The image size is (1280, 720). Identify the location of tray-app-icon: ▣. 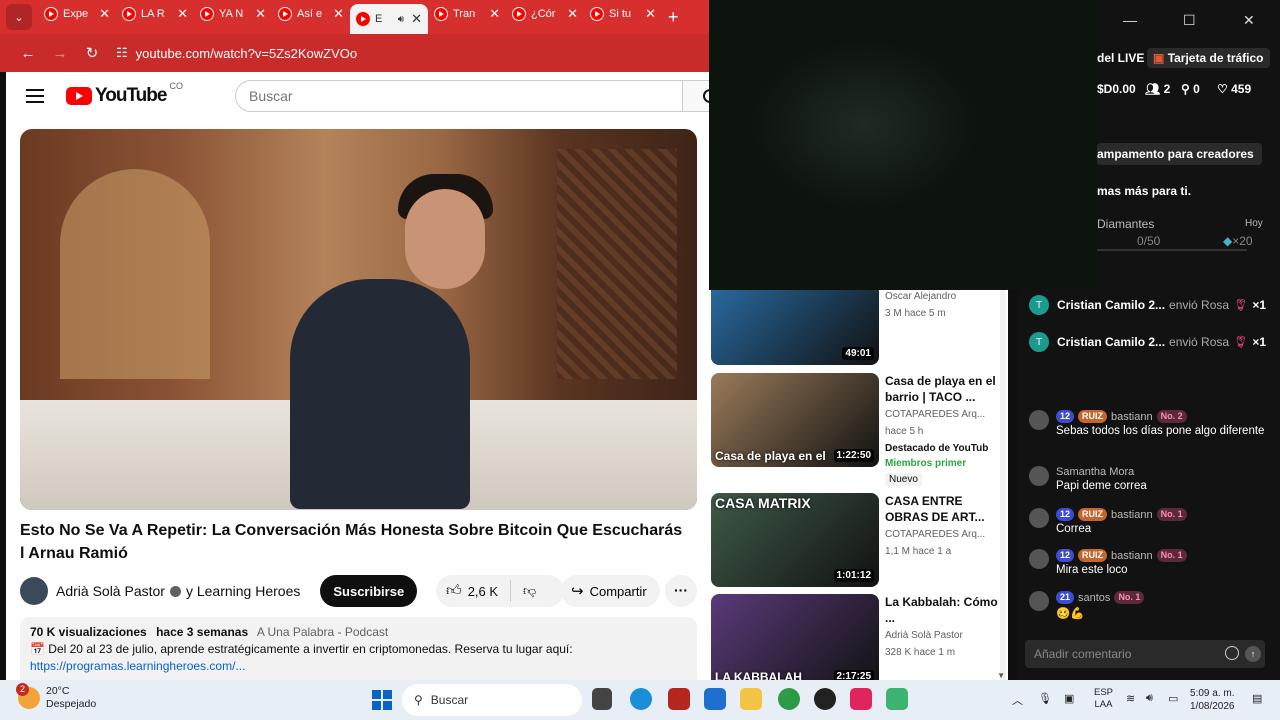
(1069, 698).